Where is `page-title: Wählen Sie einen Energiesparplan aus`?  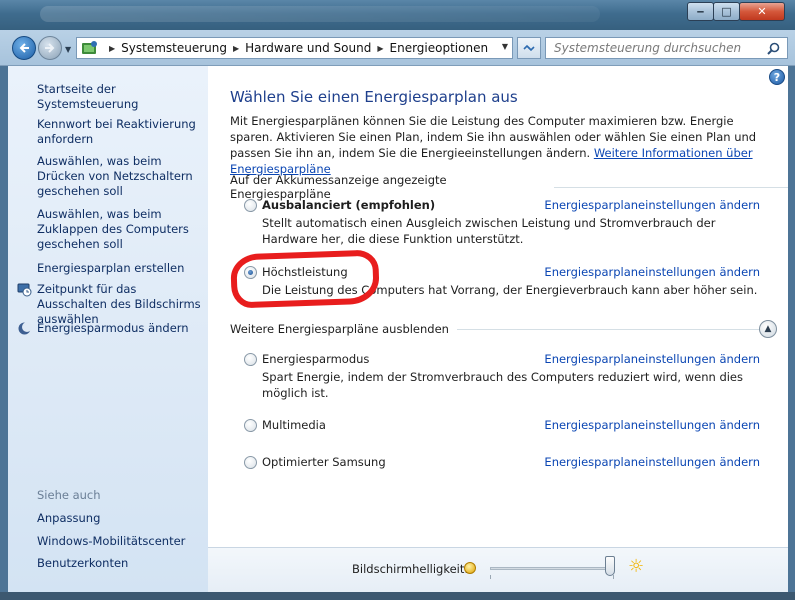 page-title: Wählen Sie einen Energiesparplan aus is located at coordinates (374, 97).